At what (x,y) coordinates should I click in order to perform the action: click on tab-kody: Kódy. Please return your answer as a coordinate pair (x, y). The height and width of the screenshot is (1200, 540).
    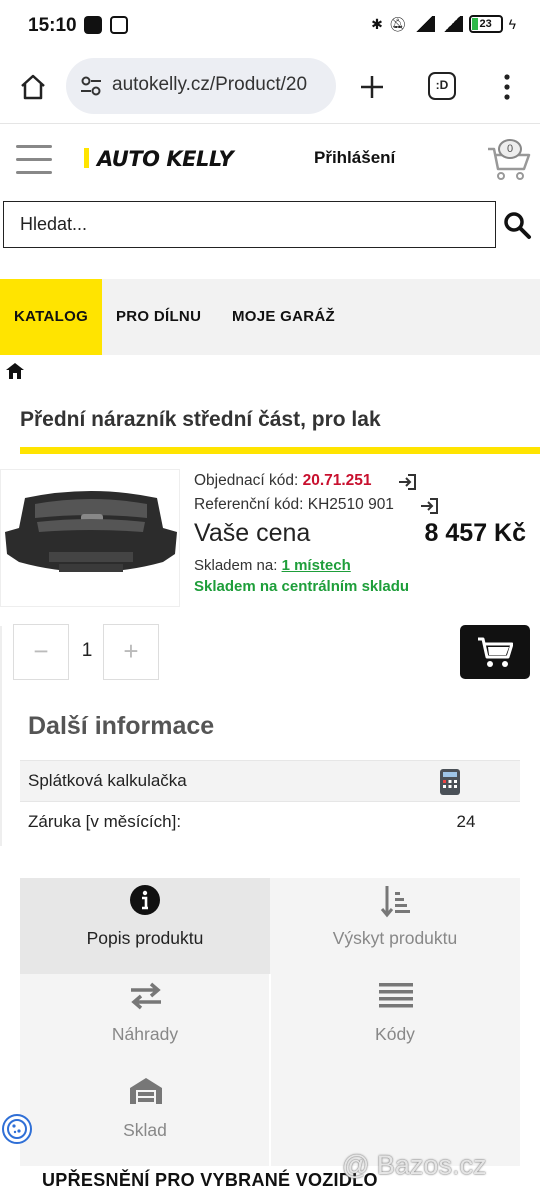
    Looking at the image, I should click on (395, 1022).